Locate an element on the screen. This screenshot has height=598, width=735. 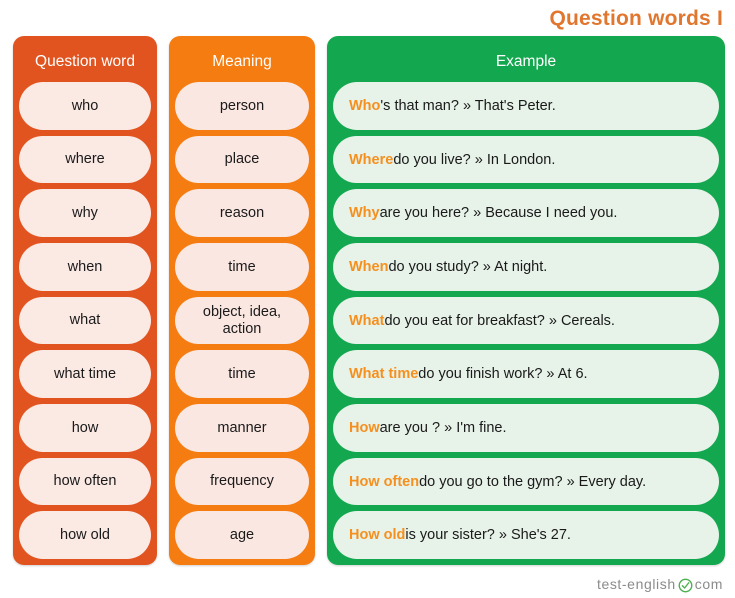
table-cell-question-word: what is located at coordinates (85, 320).